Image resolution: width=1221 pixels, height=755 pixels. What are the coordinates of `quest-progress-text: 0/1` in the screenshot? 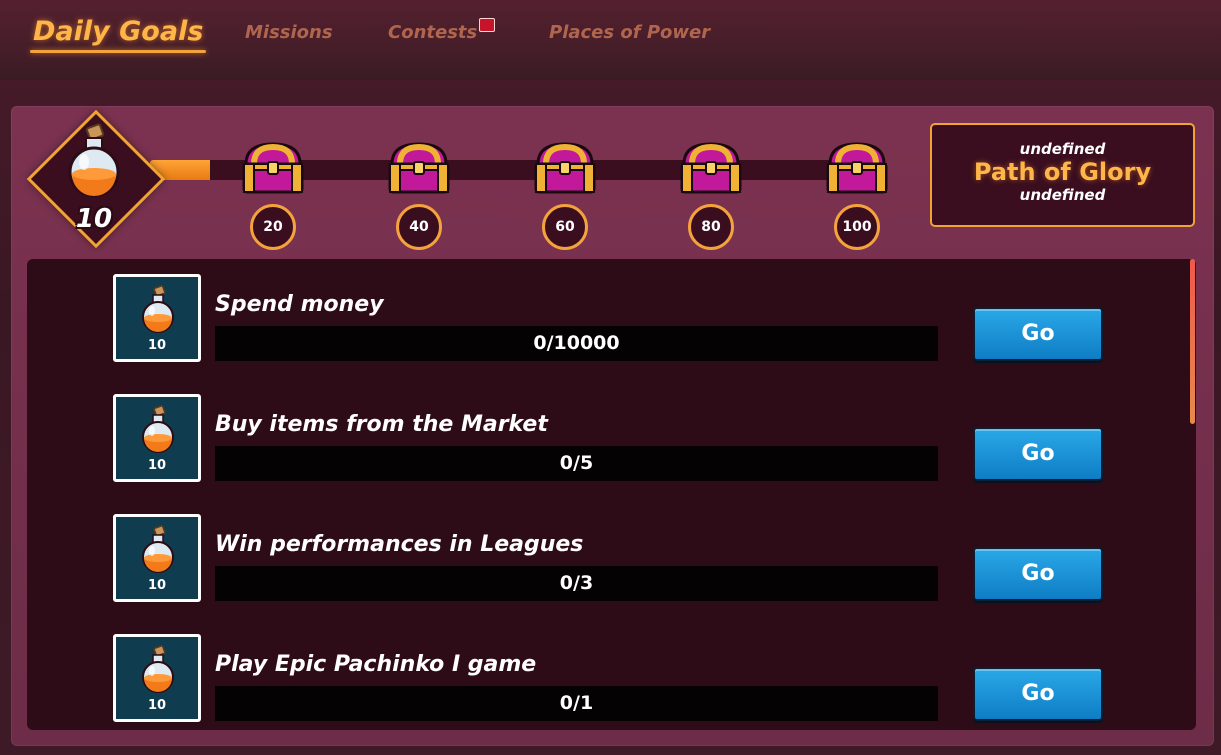 It's located at (576, 703).